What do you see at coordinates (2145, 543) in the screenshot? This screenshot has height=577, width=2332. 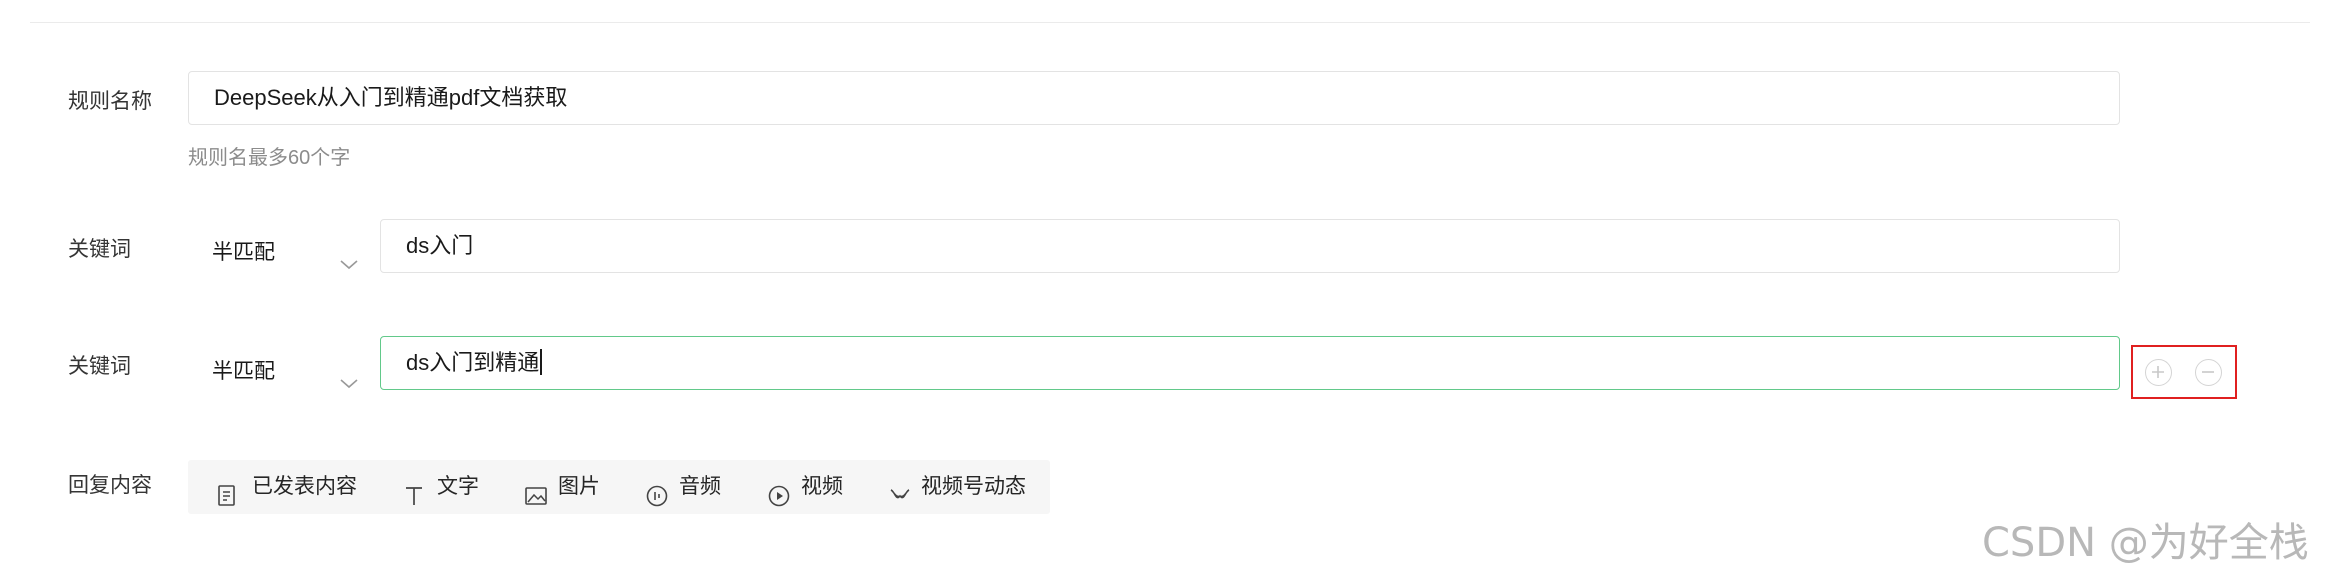 I see `watermark: CSDN @为好全栈` at bounding box center [2145, 543].